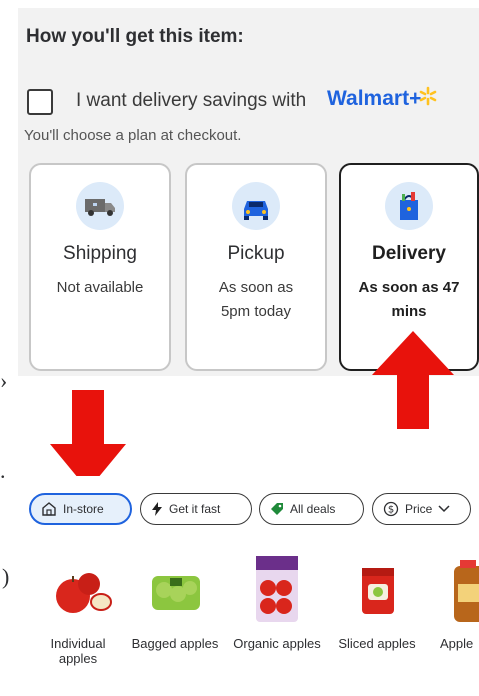 The width and height of the screenshot is (479, 696). I want to click on shipping-option-card: Shipping Not available, so click(100, 267).